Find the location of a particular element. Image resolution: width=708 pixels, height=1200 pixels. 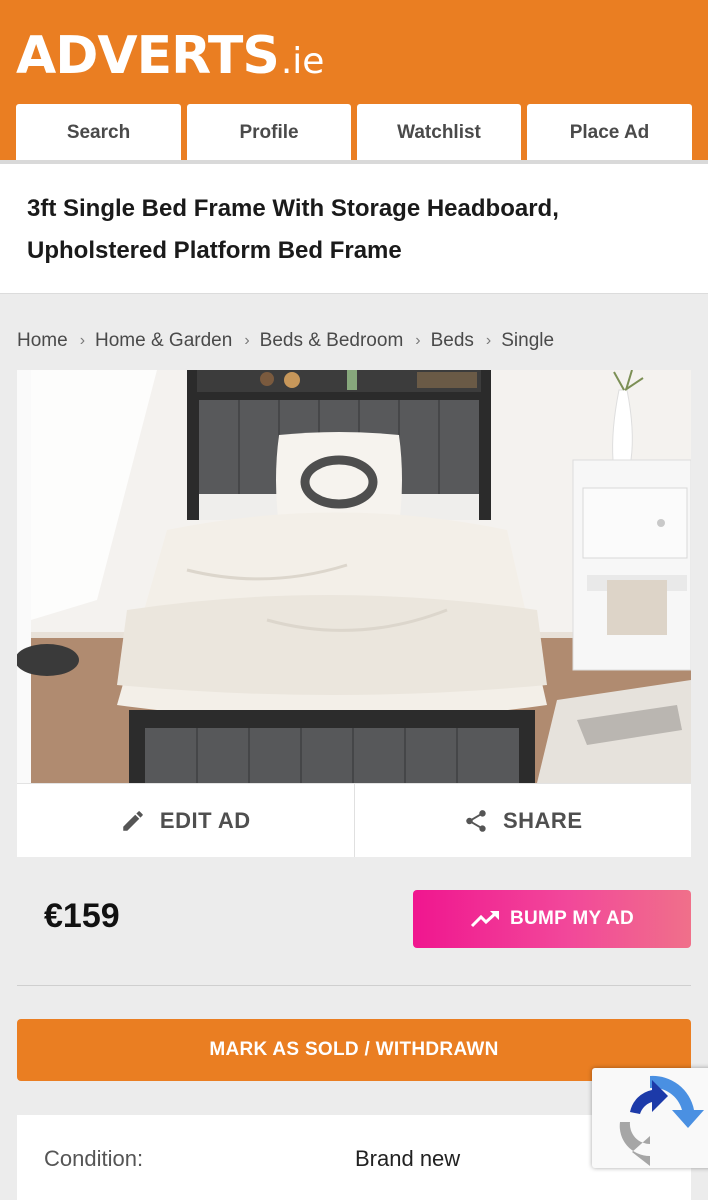

breadcrumb-beds-bedroom: Beds & Bedroom is located at coordinates (332, 341).